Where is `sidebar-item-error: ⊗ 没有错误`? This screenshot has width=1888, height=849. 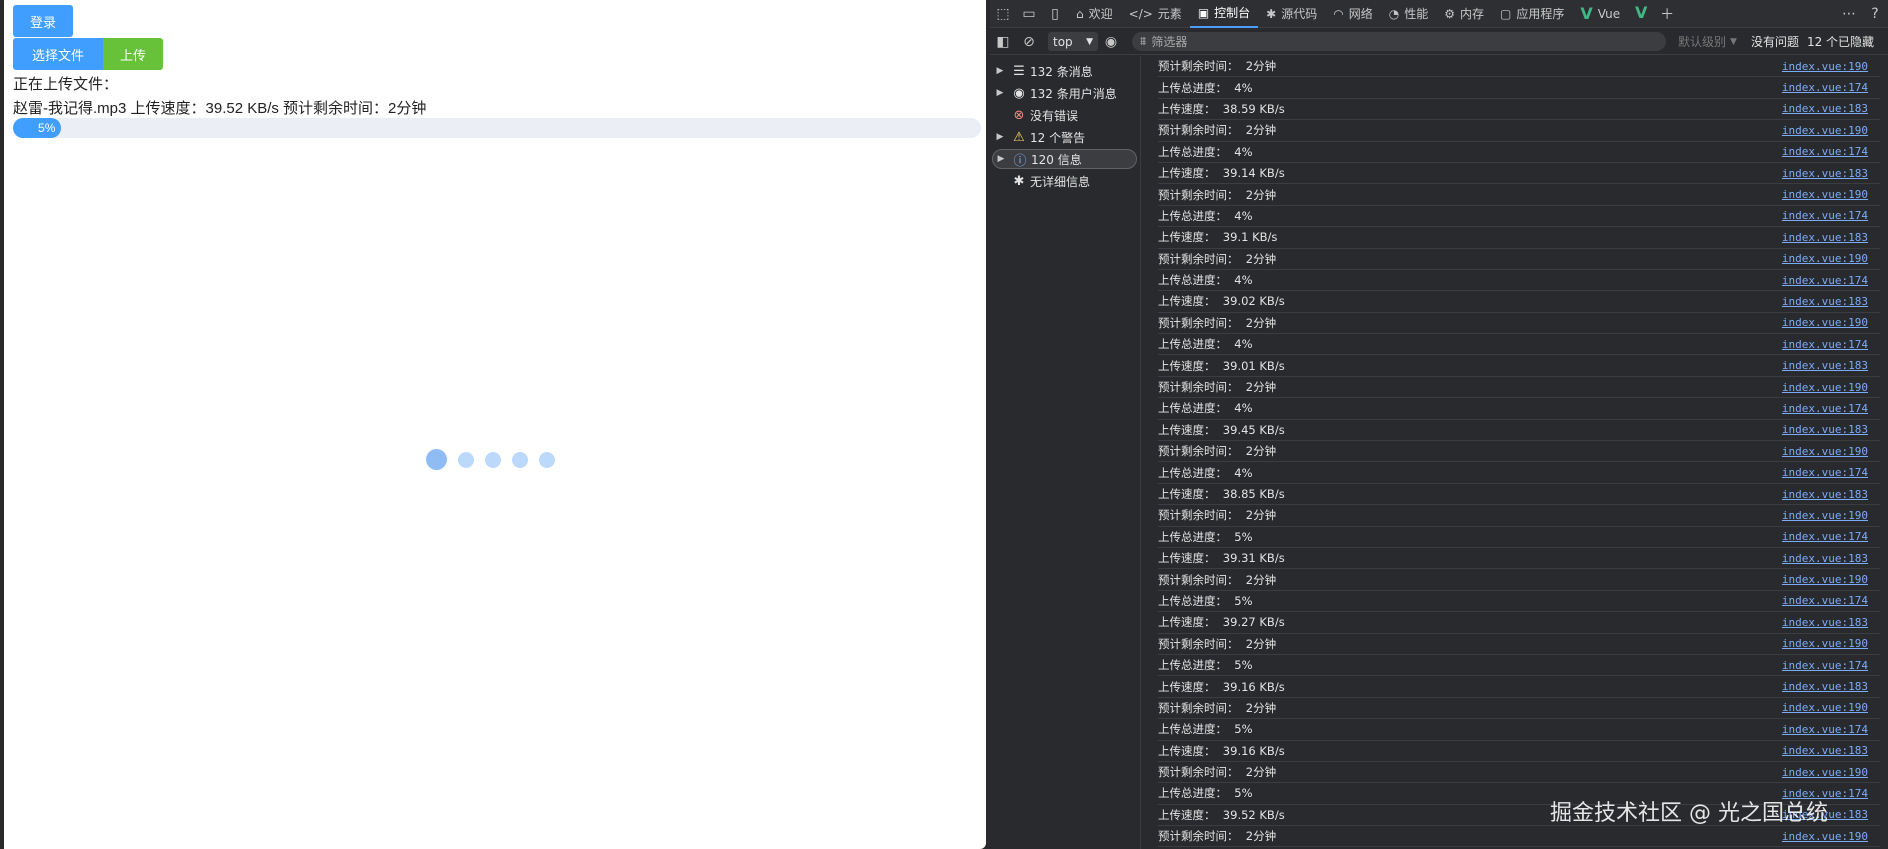 sidebar-item-error: ⊗ 没有错误 is located at coordinates (1064, 115).